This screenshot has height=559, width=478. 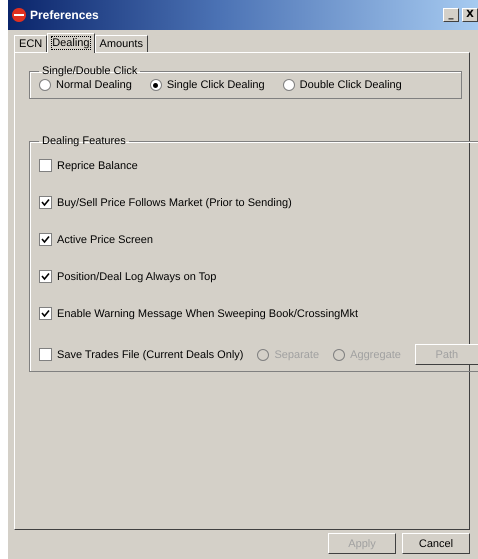 I want to click on cancel-button: Cancel, so click(x=436, y=543).